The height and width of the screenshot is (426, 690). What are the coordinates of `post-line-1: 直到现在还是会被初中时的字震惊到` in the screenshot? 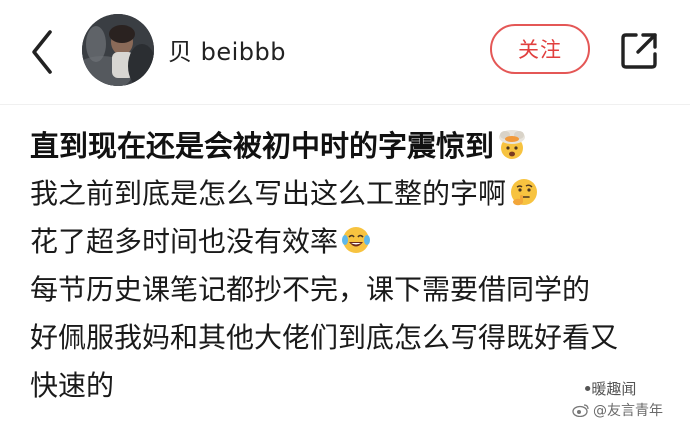 It's located at (350, 146).